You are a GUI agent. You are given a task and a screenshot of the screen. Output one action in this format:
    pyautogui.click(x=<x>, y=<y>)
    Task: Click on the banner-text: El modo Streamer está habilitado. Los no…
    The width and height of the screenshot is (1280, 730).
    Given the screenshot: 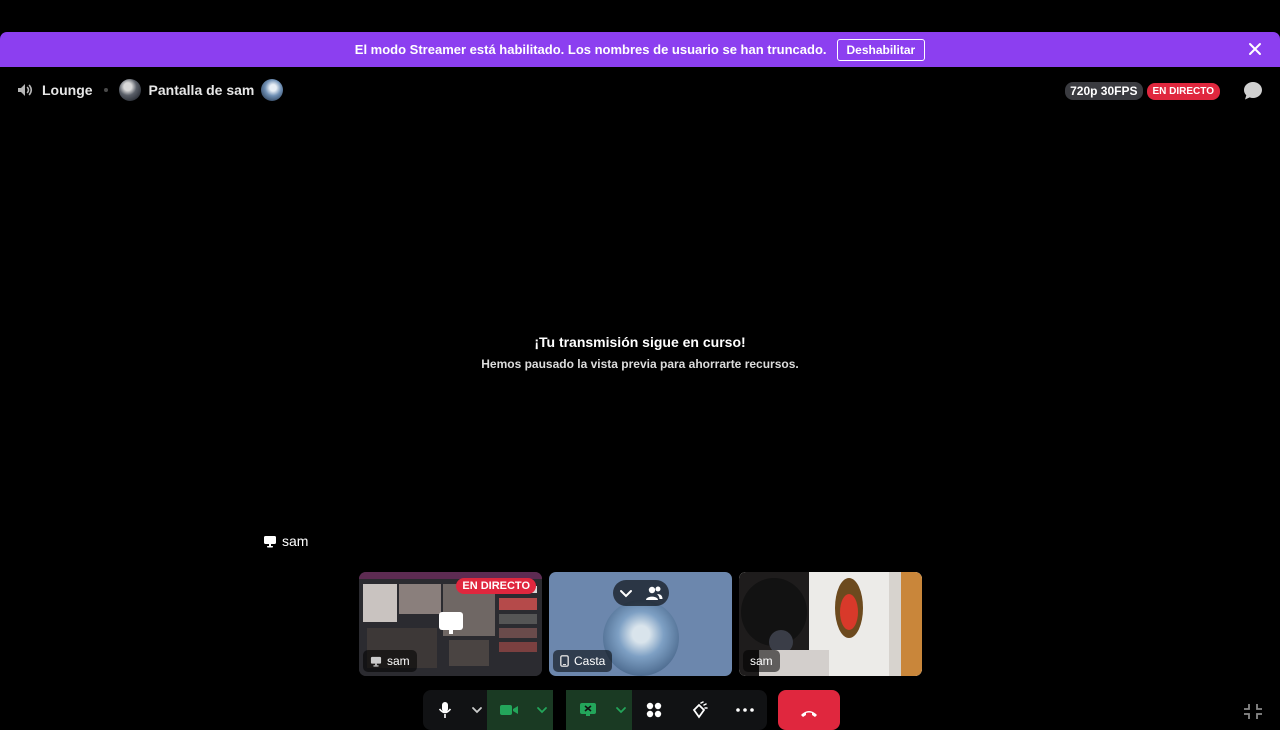 What is the action you would take?
    pyautogui.click(x=590, y=49)
    